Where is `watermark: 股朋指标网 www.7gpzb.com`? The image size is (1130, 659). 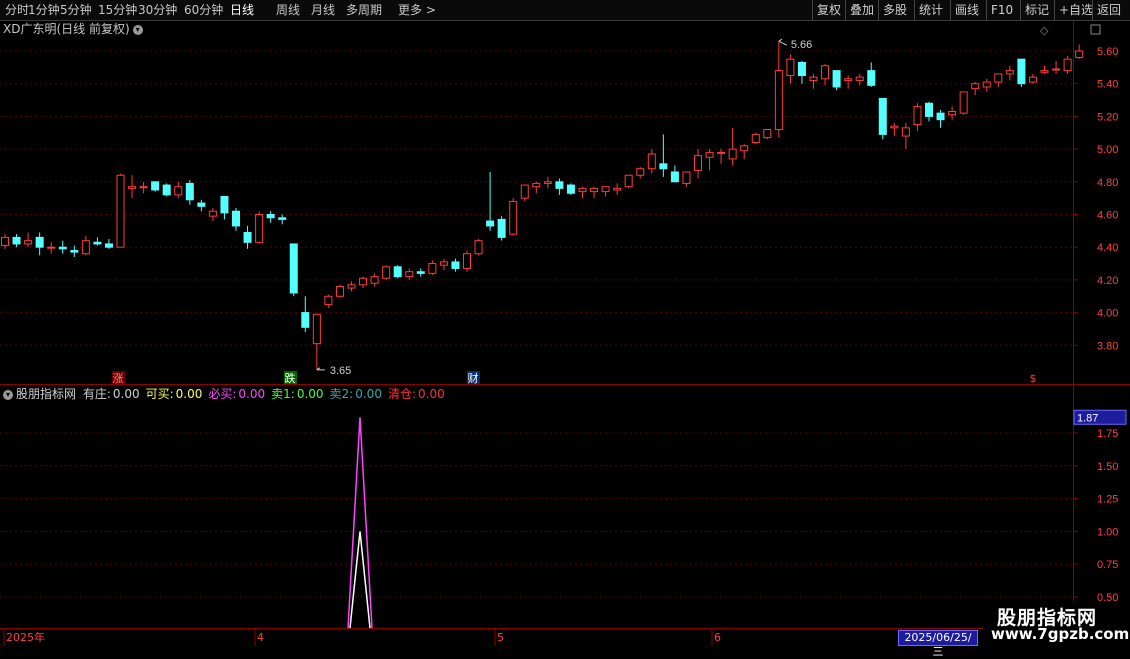 watermark: 股朋指标网 www.7gpzb.com is located at coordinates (1056, 625).